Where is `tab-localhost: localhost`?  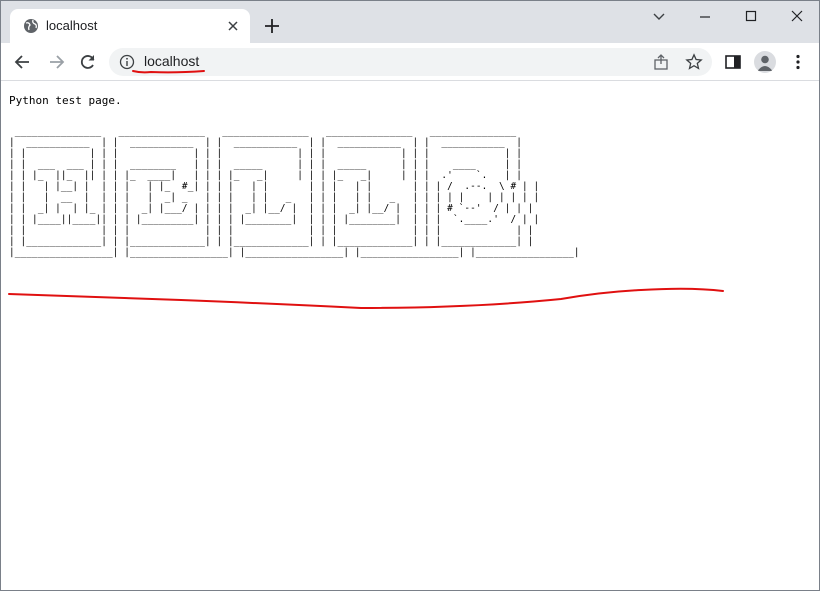 tab-localhost: localhost is located at coordinates (130, 26).